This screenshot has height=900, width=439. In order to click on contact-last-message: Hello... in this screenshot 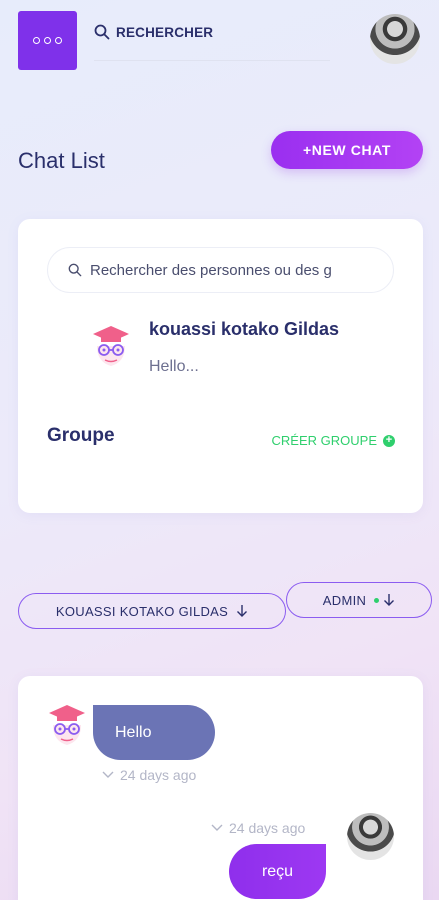, I will do `click(174, 366)`.